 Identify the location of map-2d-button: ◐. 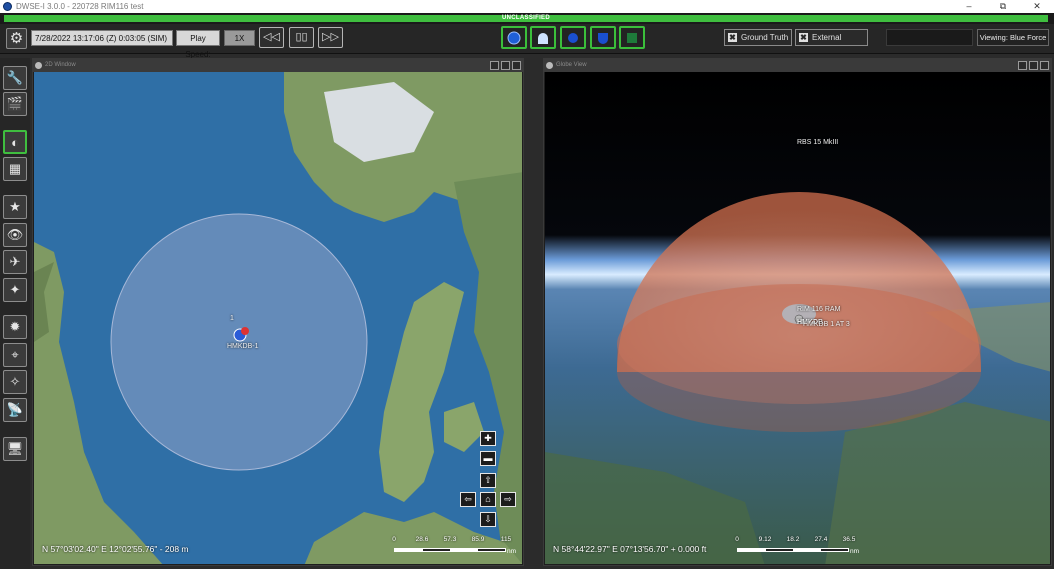
(15, 142).